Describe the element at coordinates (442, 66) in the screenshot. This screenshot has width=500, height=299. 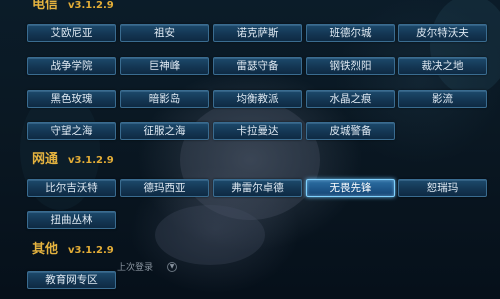
I see `server-button: 裁决之地` at that location.